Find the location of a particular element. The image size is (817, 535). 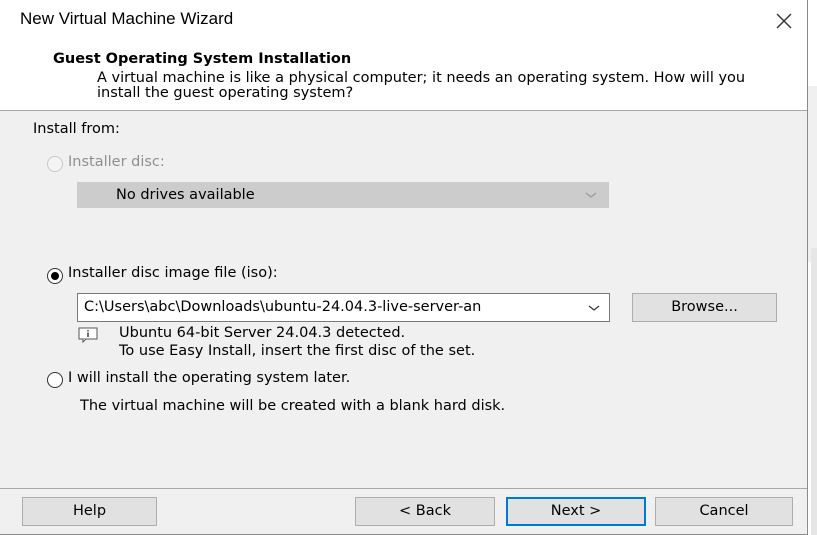

detected-os-text: Ubuntu 64-bit Server 24.04.3 detected. is located at coordinates (262, 333).